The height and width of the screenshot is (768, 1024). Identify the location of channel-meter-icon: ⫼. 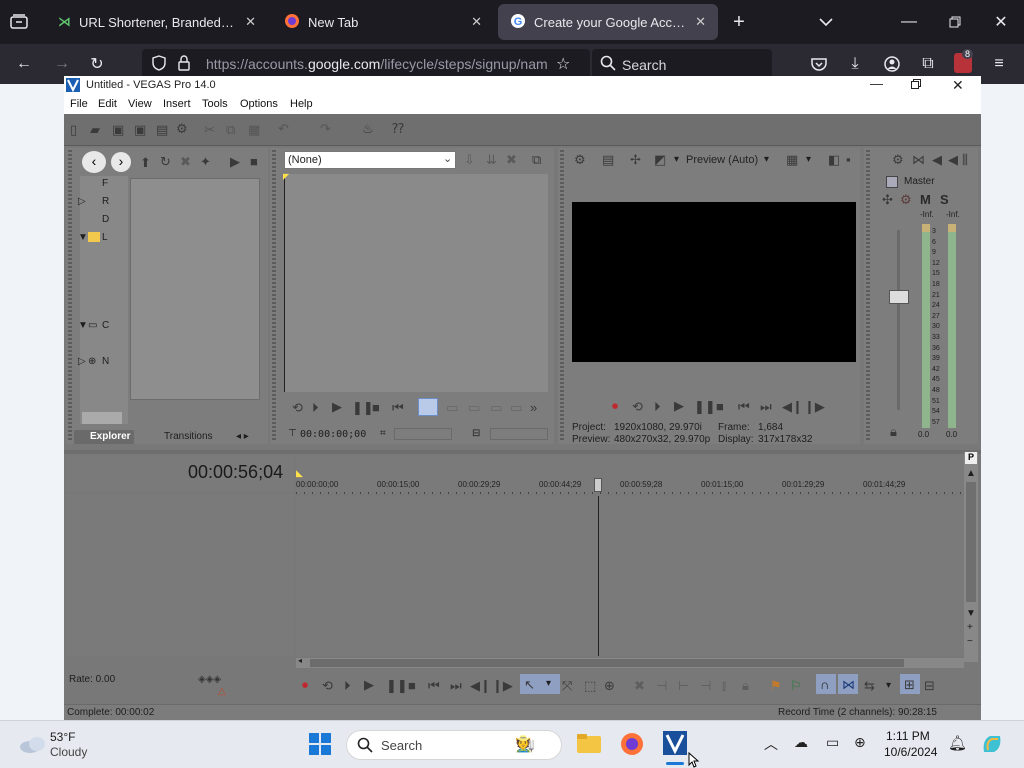
(965, 160).